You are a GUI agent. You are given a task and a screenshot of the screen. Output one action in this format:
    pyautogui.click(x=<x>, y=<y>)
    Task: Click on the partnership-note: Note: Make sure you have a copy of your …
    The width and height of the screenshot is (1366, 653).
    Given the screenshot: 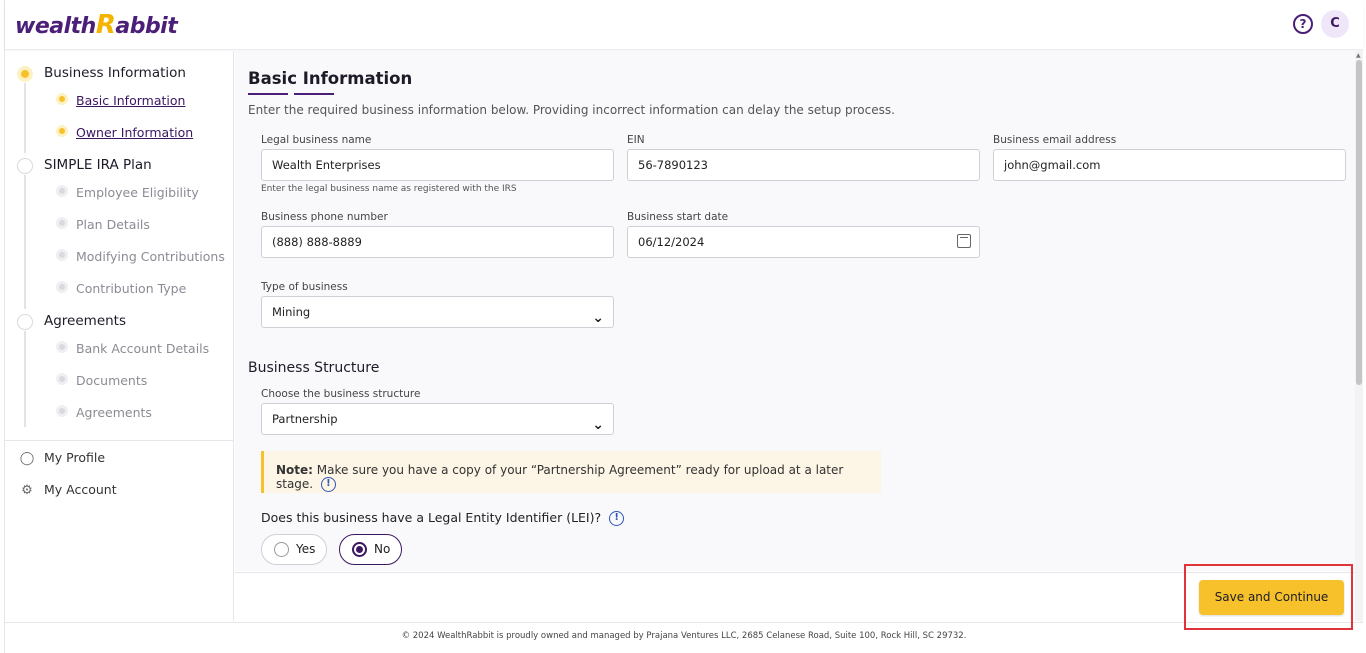 What is the action you would take?
    pyautogui.click(x=571, y=472)
    